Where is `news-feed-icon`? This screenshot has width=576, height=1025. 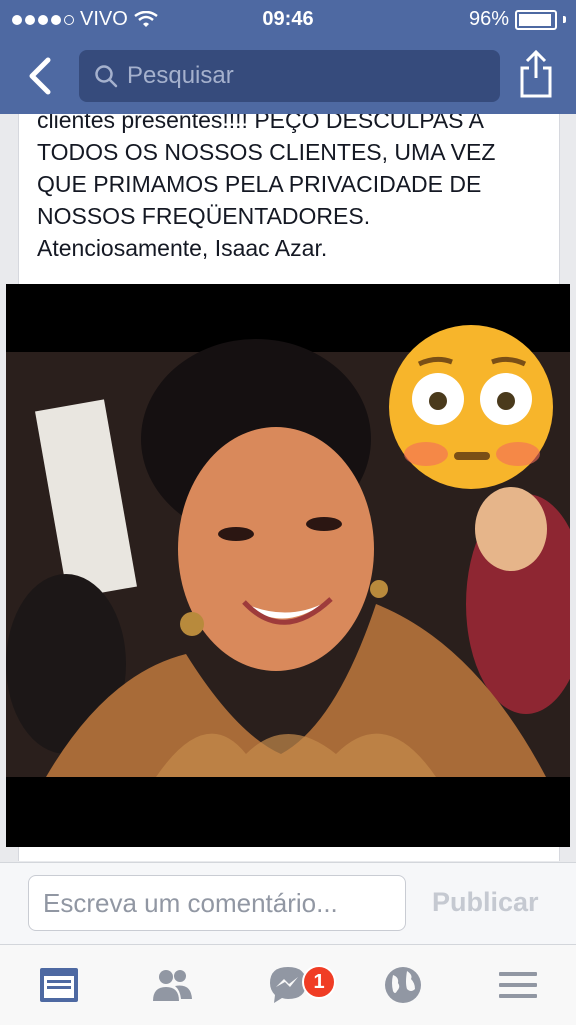
news-feed-icon is located at coordinates (59, 985).